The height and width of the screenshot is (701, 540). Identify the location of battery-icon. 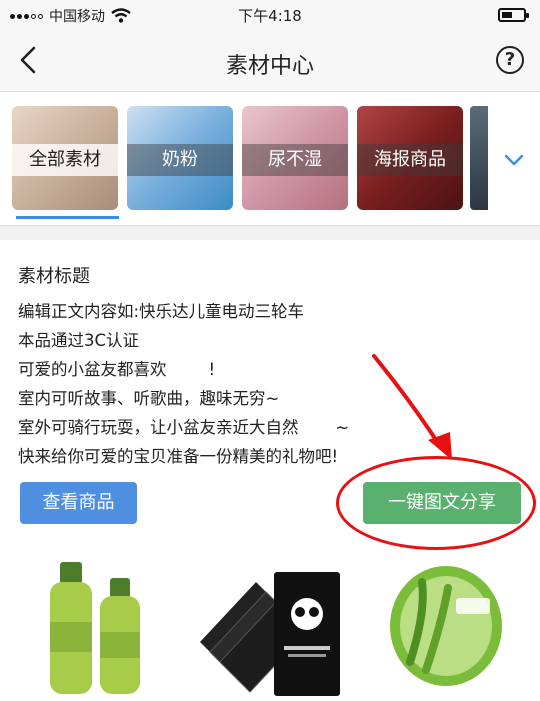
(513, 15).